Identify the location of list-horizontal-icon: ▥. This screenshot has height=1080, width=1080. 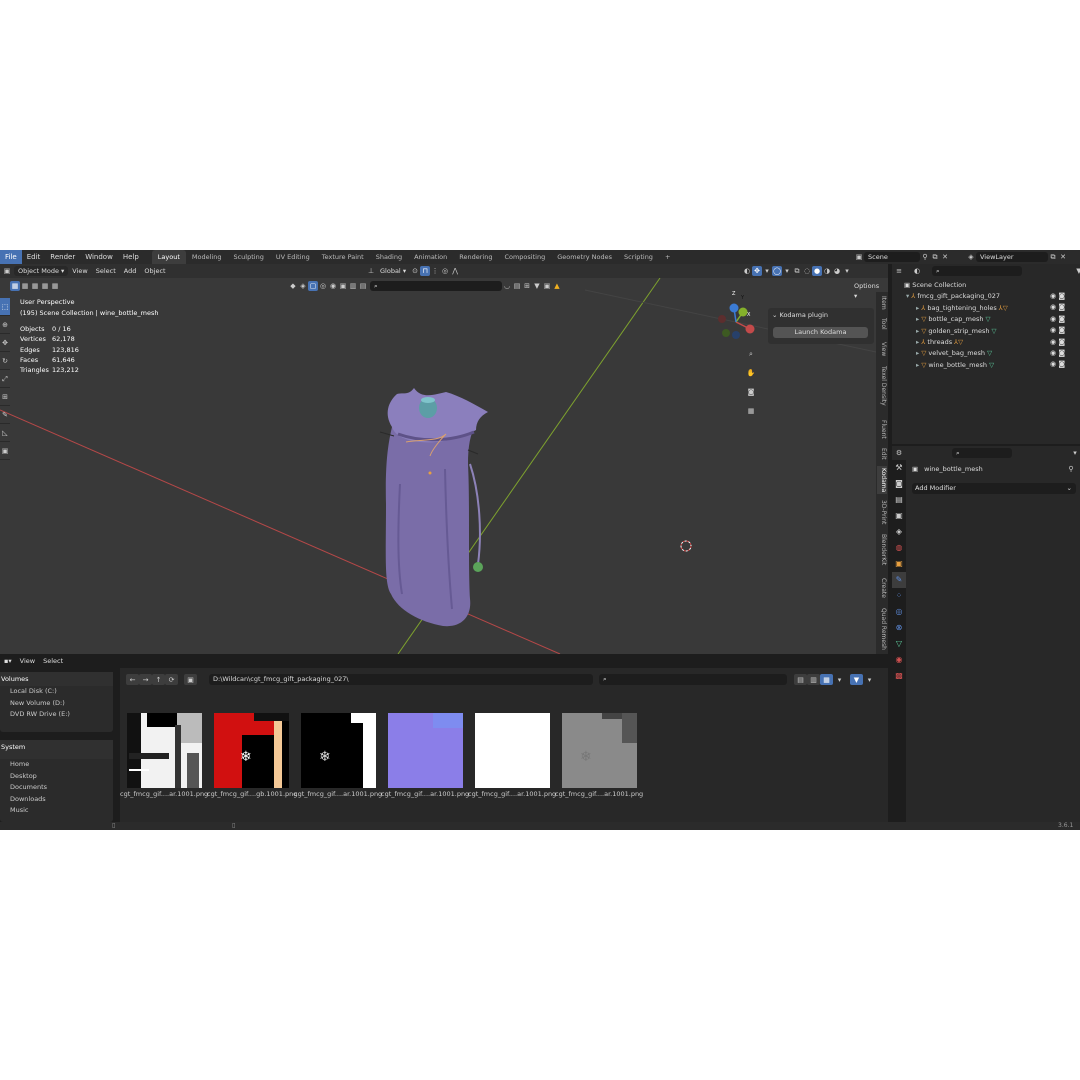
(813, 679).